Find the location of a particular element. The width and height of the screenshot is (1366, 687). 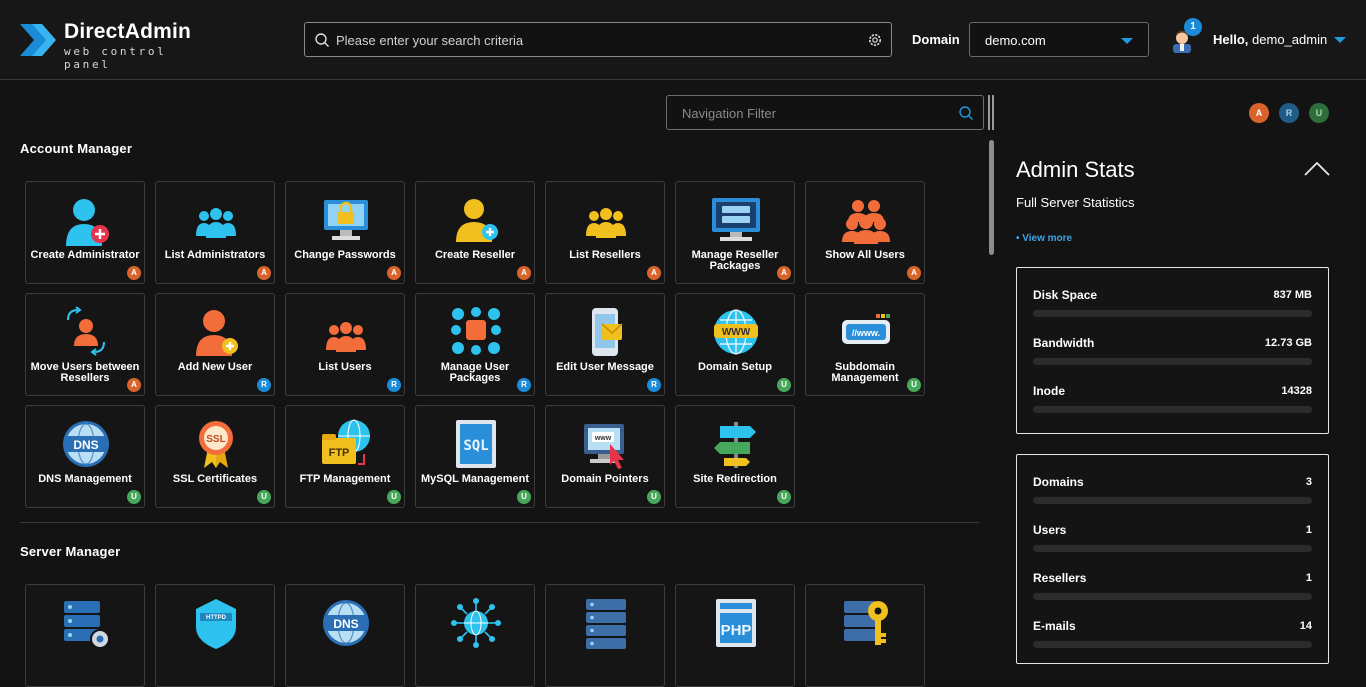

scrollbar is located at coordinates (991, 197).